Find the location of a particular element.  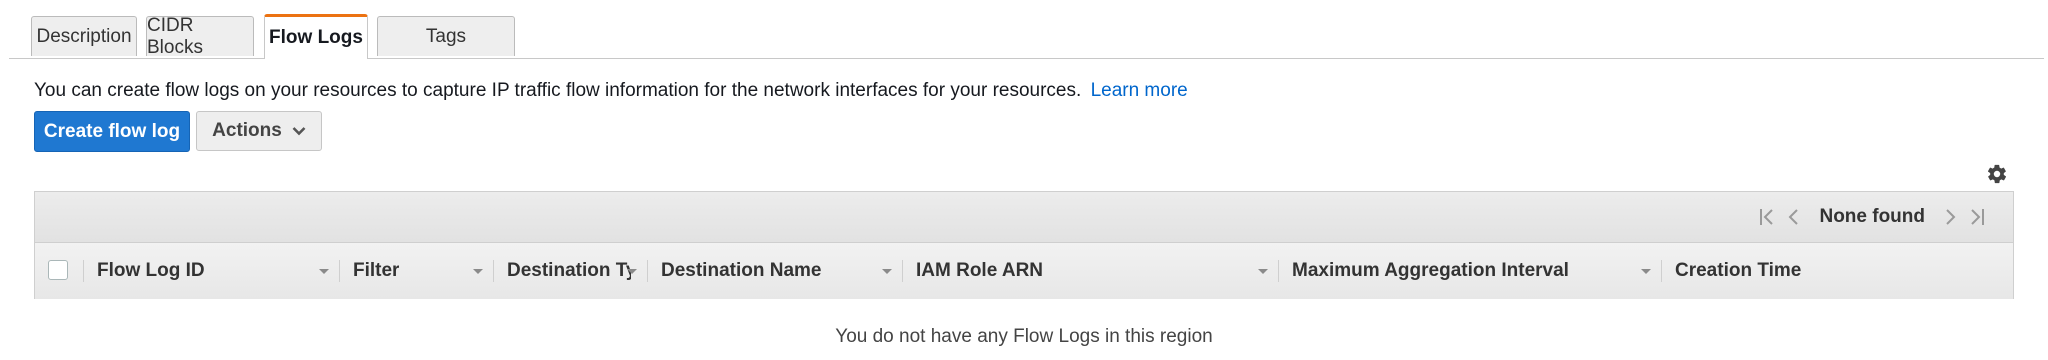

gear-icon is located at coordinates (1997, 174).